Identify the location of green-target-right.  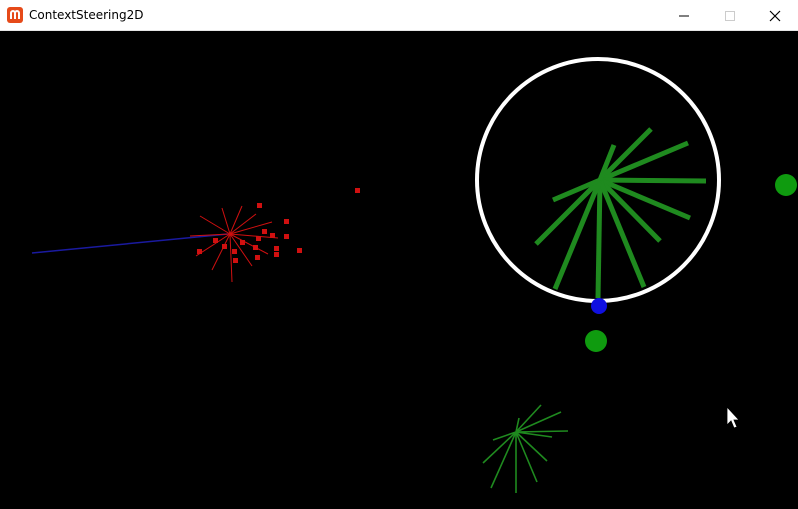
(786, 185).